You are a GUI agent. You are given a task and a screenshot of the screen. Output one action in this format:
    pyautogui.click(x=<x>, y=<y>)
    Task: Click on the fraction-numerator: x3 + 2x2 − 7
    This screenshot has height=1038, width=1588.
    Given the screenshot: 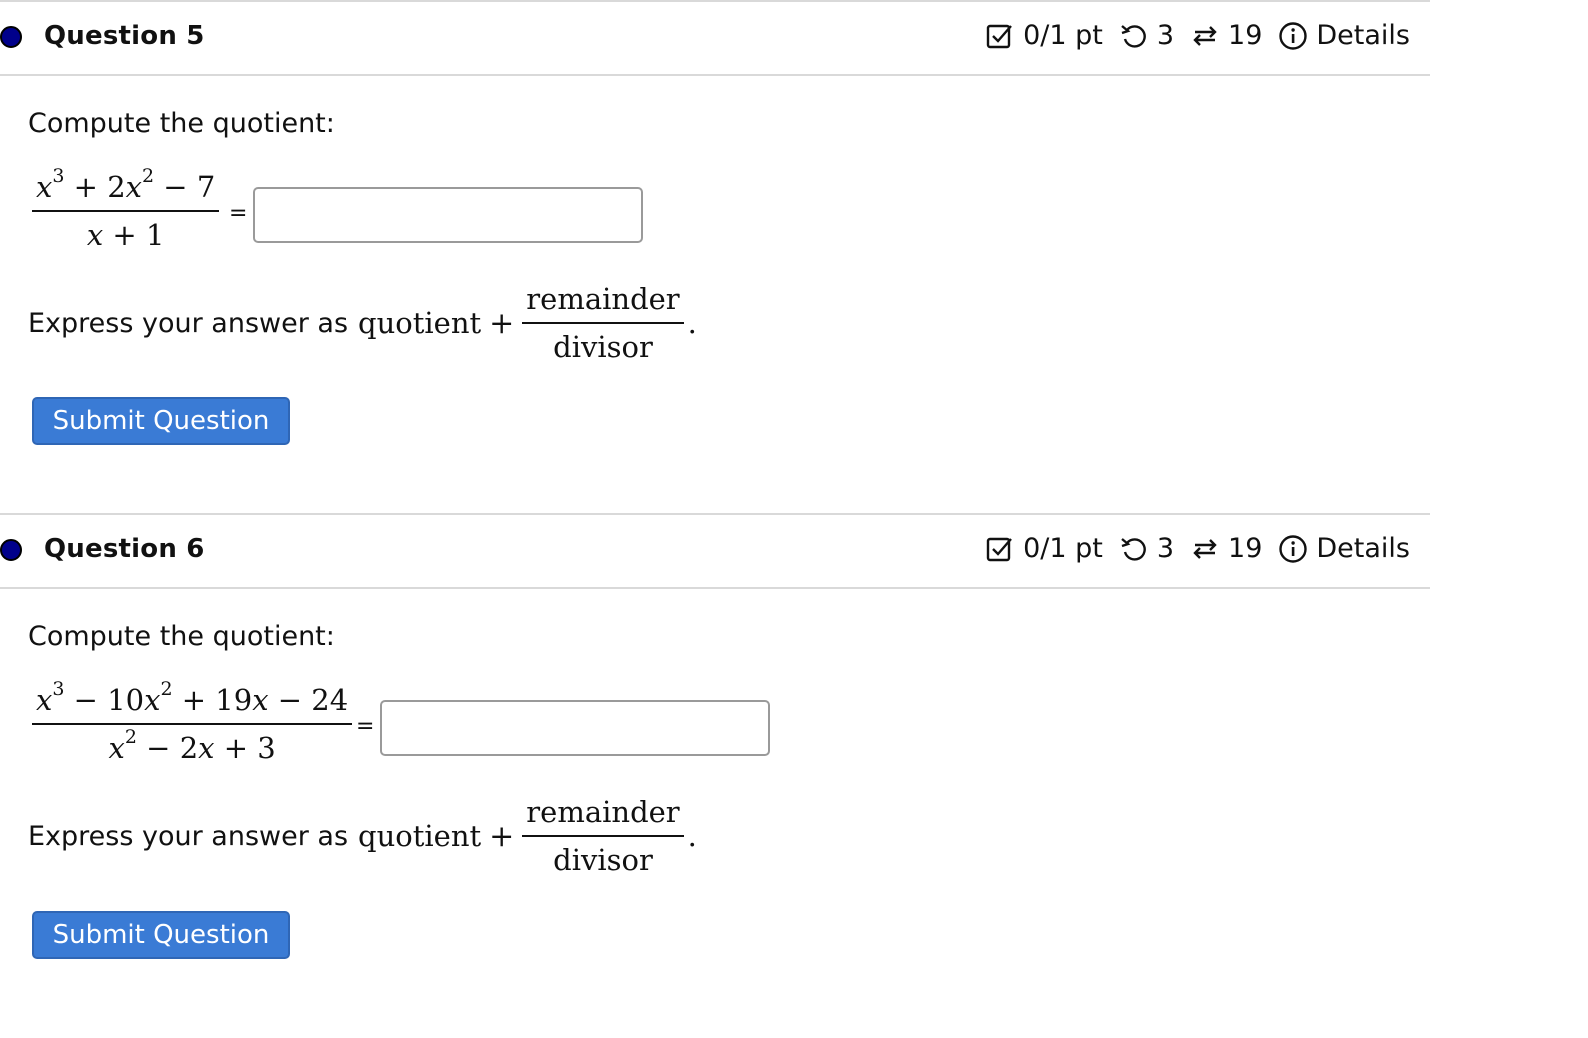 What is the action you would take?
    pyautogui.click(x=126, y=184)
    